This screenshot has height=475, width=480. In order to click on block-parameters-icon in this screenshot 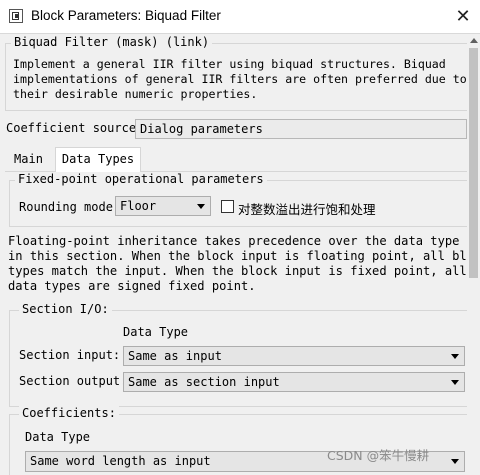, I will do `click(16, 16)`.